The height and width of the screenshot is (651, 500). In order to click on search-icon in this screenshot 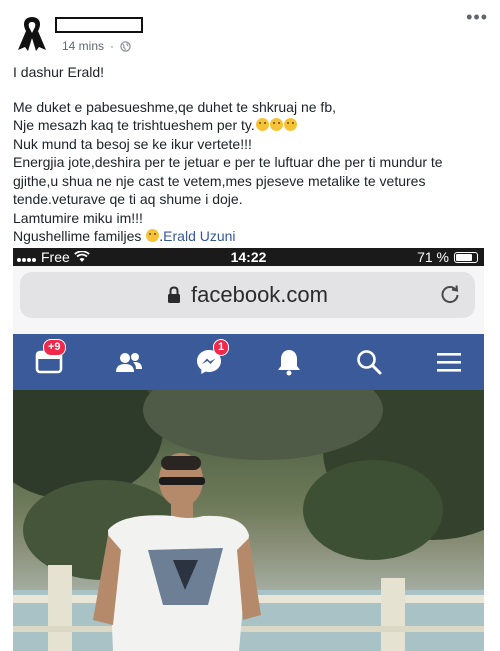, I will do `click(369, 362)`.